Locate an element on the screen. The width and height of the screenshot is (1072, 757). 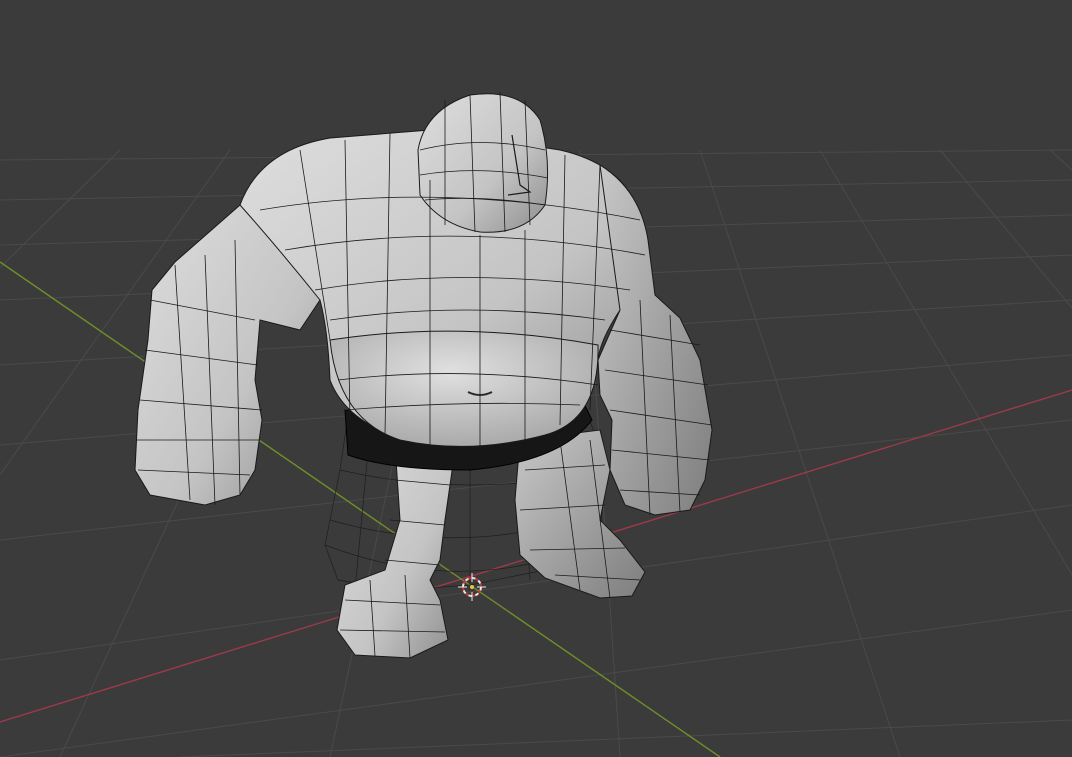
right-arm is located at coordinates (655, 340).